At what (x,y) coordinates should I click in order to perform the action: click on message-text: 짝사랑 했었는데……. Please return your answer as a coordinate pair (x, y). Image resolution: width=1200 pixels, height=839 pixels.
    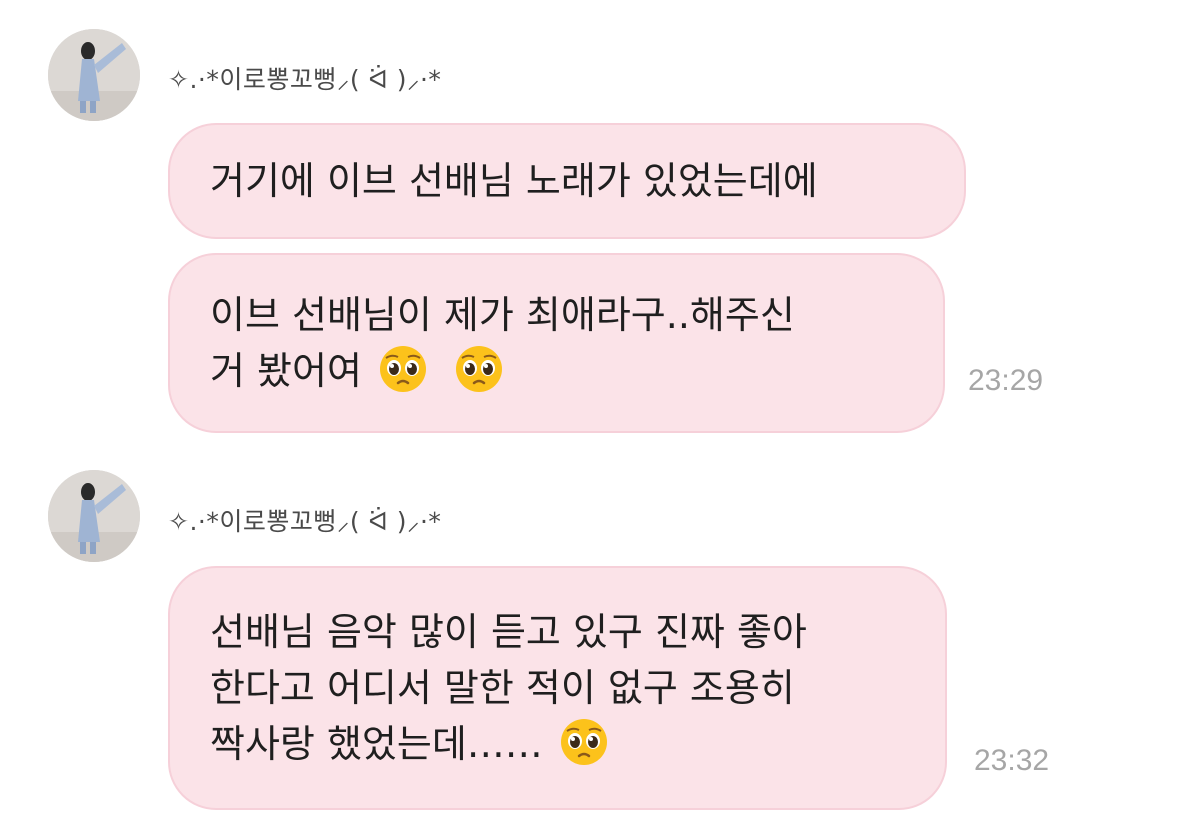
    Looking at the image, I should click on (376, 744).